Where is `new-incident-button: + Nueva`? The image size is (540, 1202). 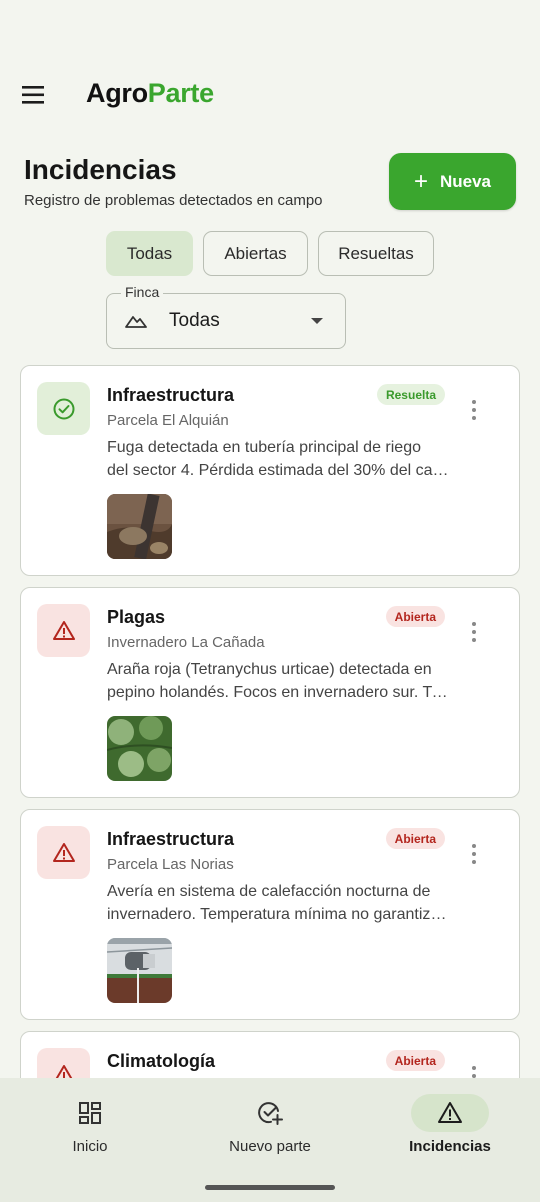
new-incident-button: + Nueva is located at coordinates (452, 181).